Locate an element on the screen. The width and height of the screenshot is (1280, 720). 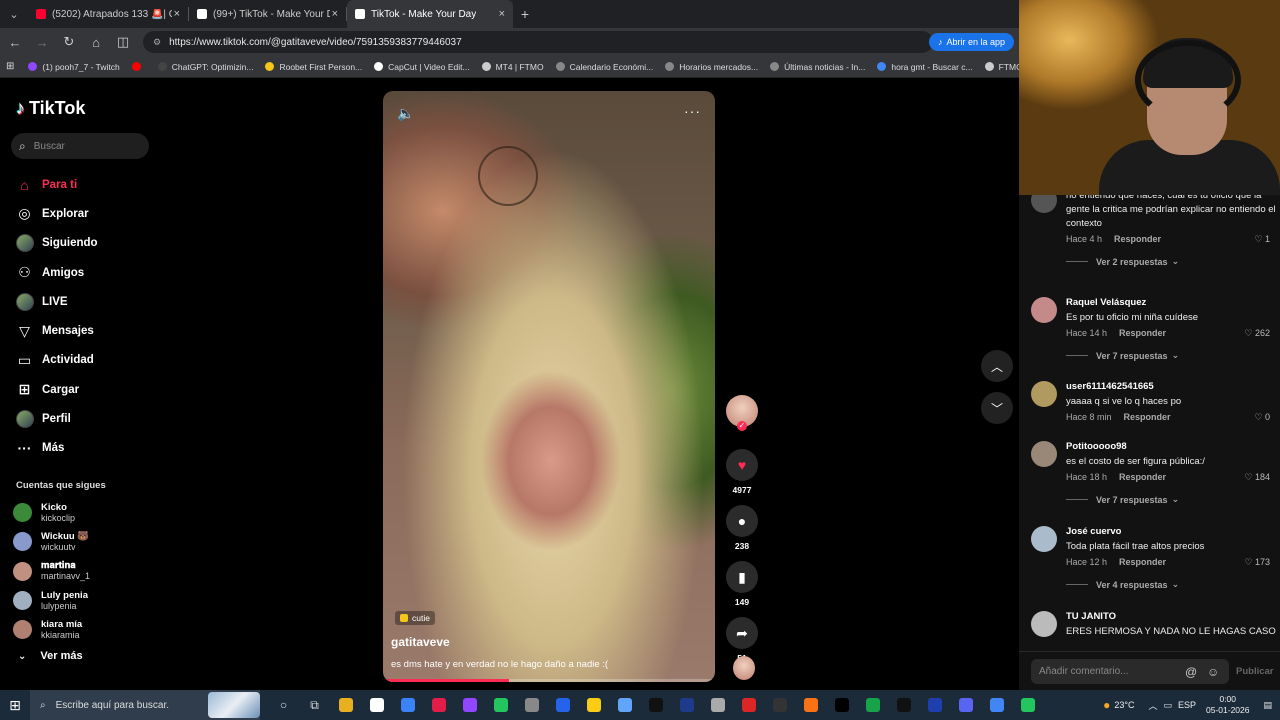
like-button: ♥ is located at coordinates (742, 465).